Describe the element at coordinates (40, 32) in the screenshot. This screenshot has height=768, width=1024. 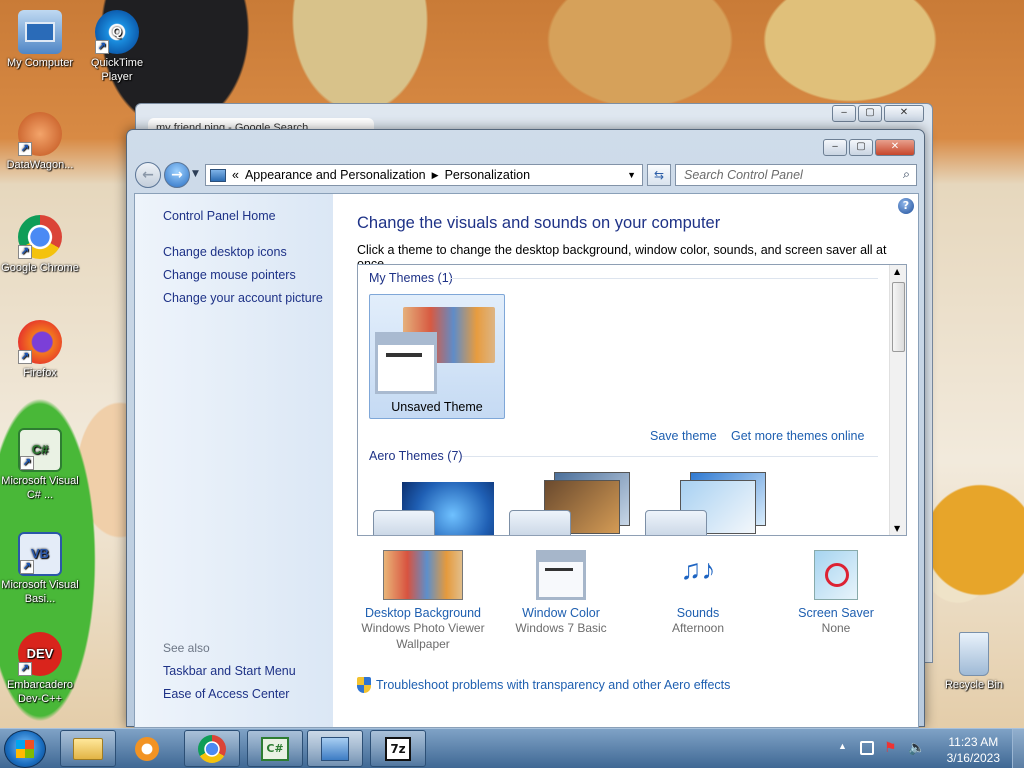
I see `computer-icon` at that location.